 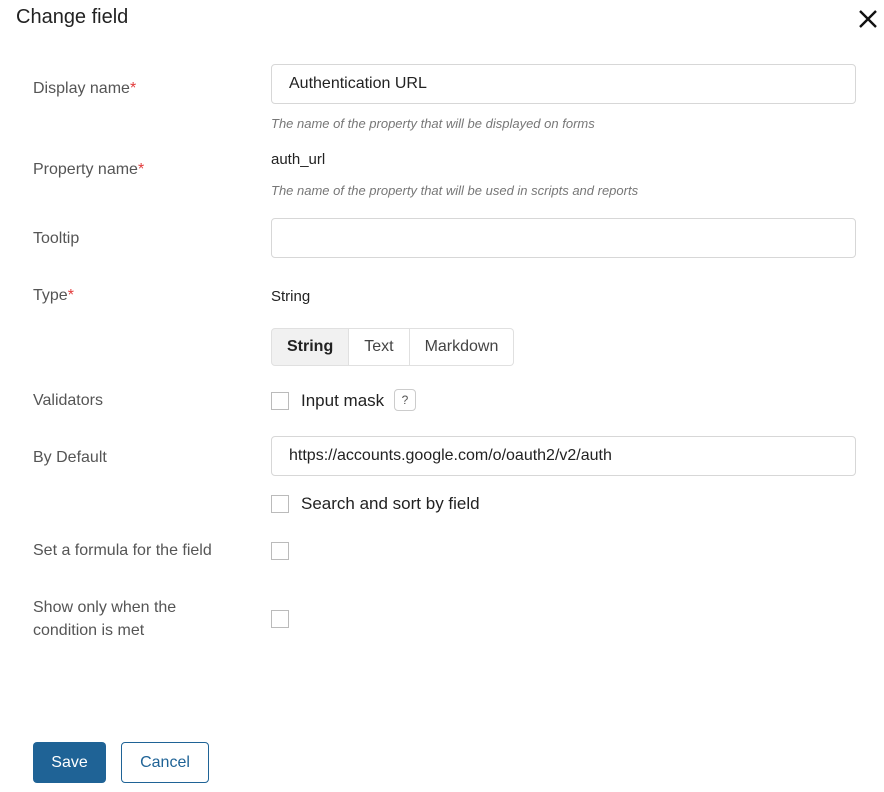 I want to click on condition-label: Show only when the condition is met, so click(x=104, y=619).